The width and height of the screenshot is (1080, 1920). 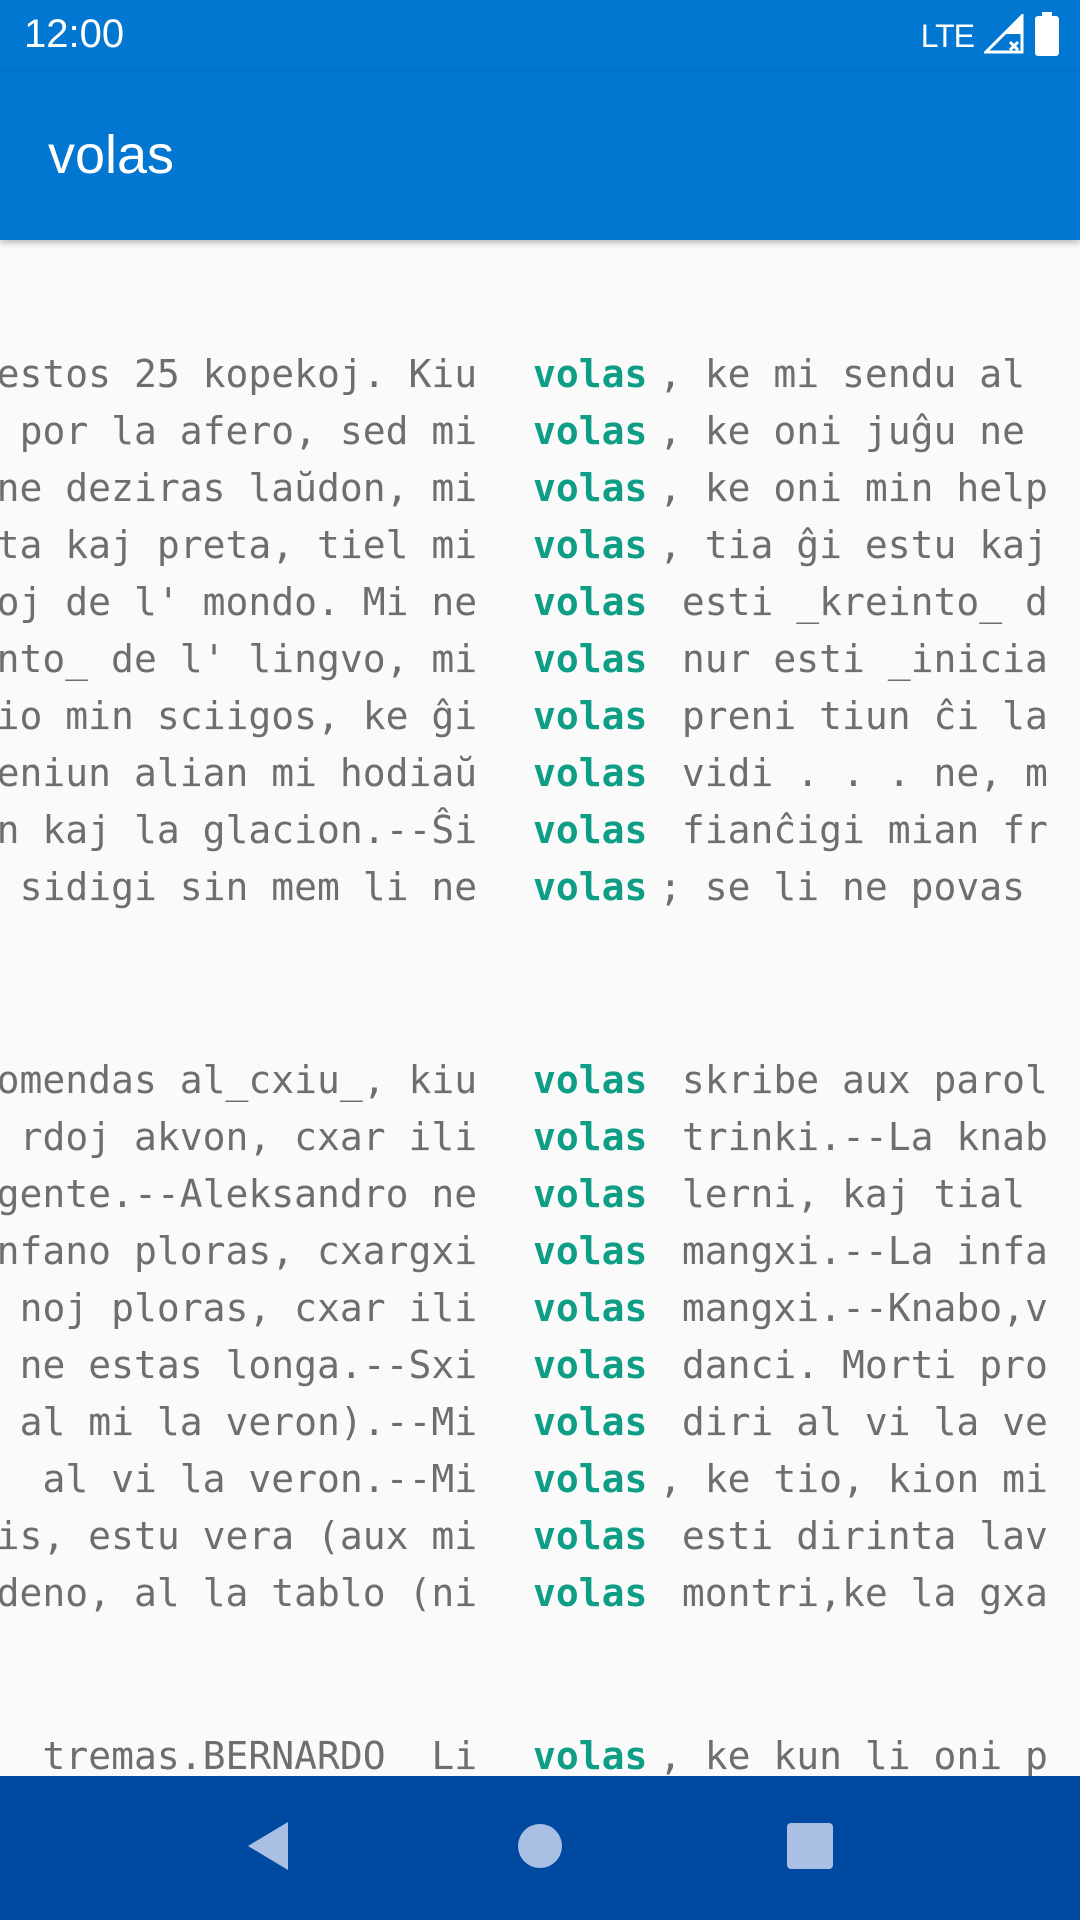 I want to click on context-after: vidi . . . ne, m, so click(x=853, y=773).